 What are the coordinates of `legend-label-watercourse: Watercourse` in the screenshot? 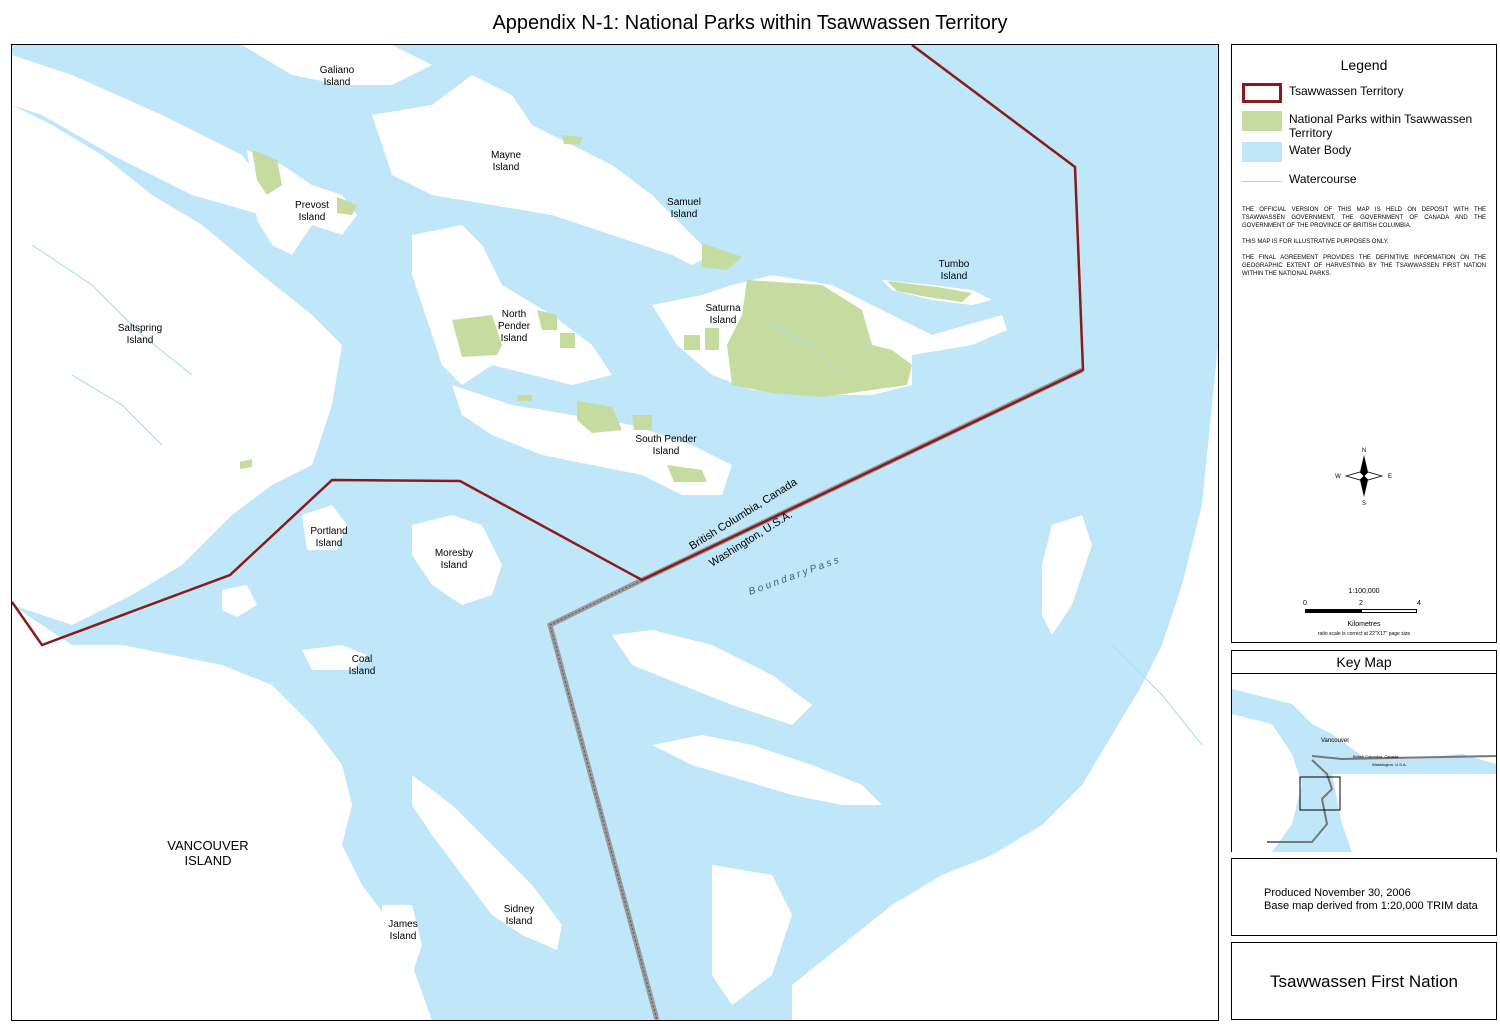 It's located at (1323, 179).